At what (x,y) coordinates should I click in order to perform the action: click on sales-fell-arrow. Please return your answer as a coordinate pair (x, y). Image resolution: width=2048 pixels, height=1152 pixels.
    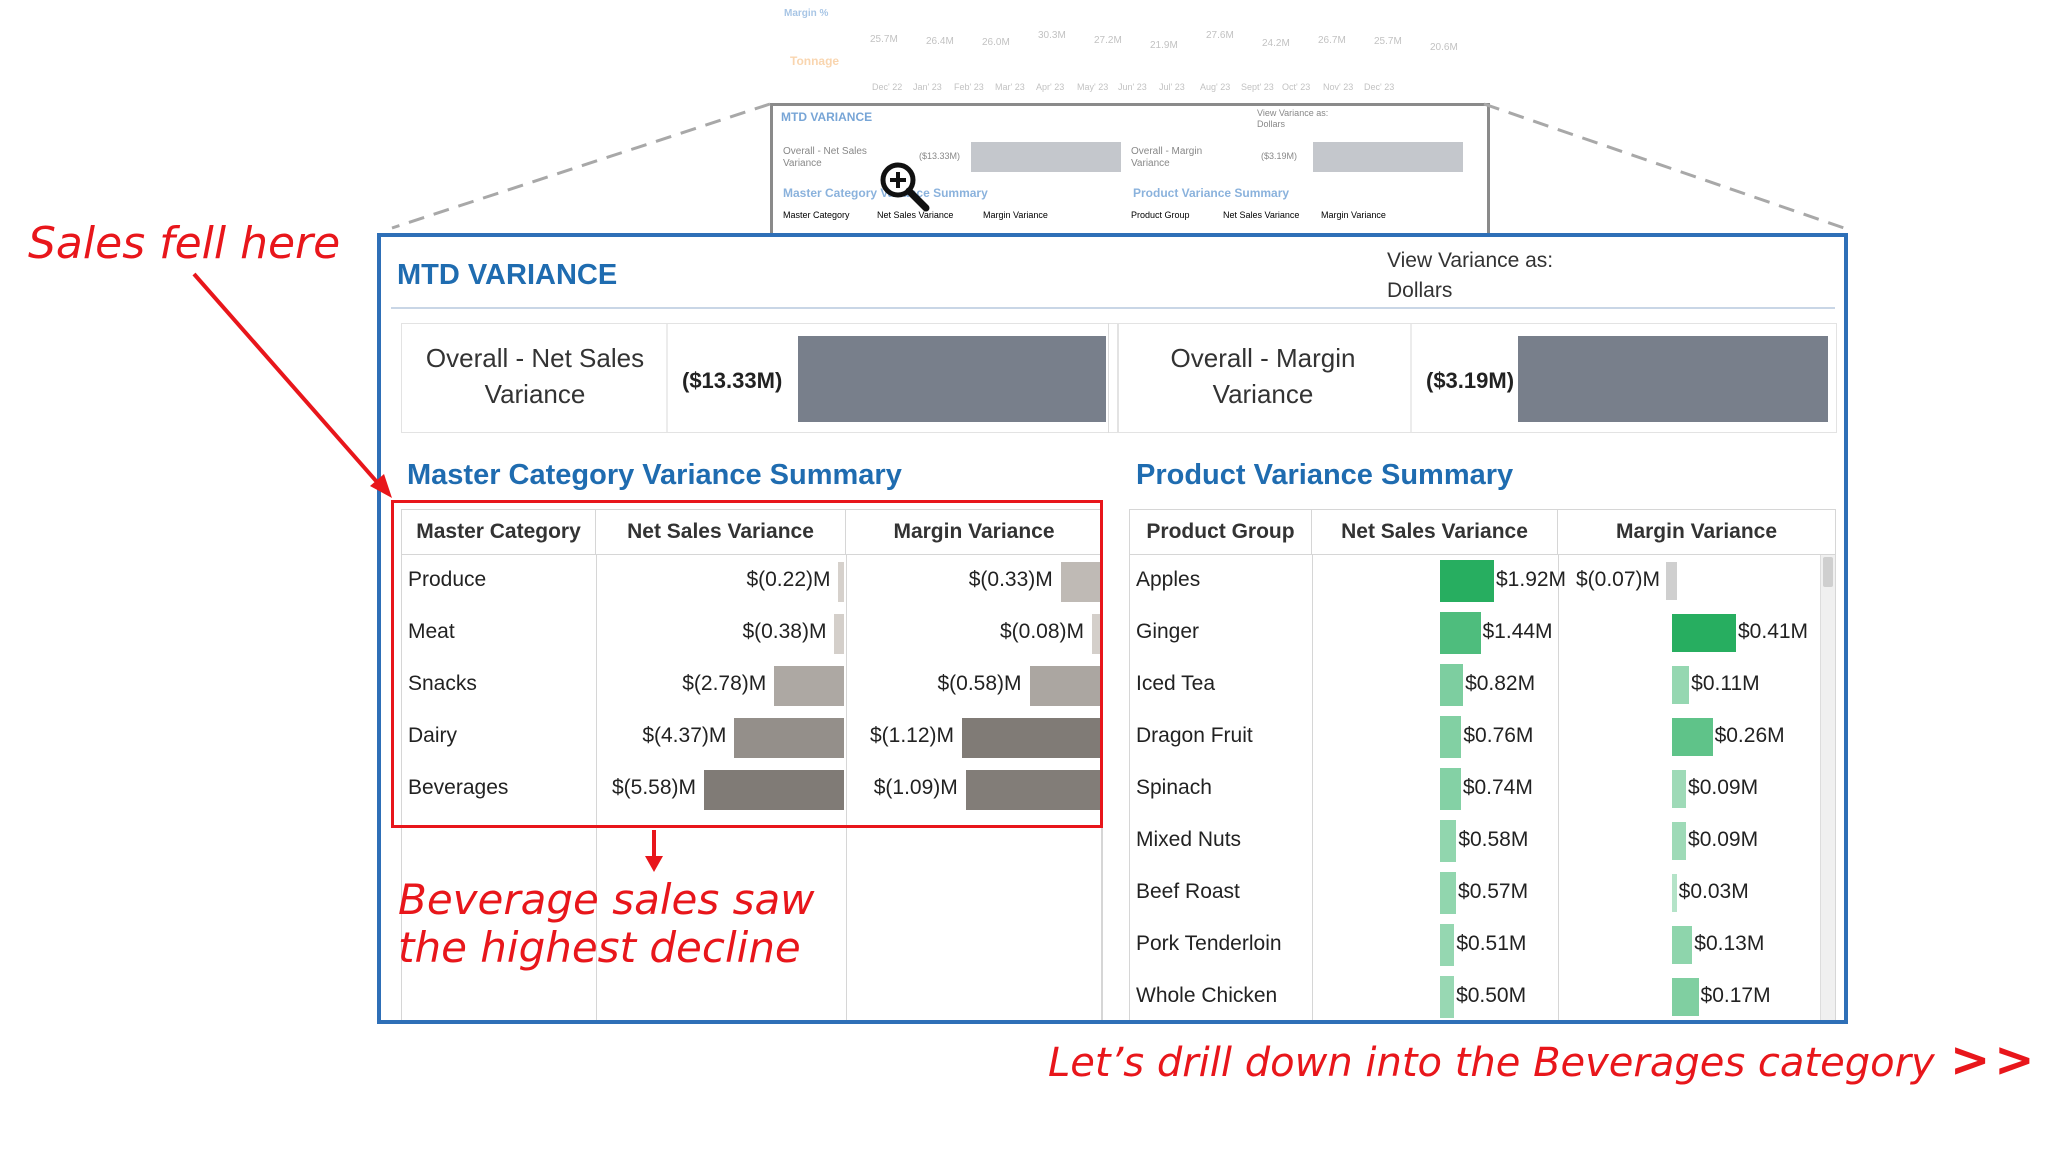
    Looking at the image, I should click on (289, 382).